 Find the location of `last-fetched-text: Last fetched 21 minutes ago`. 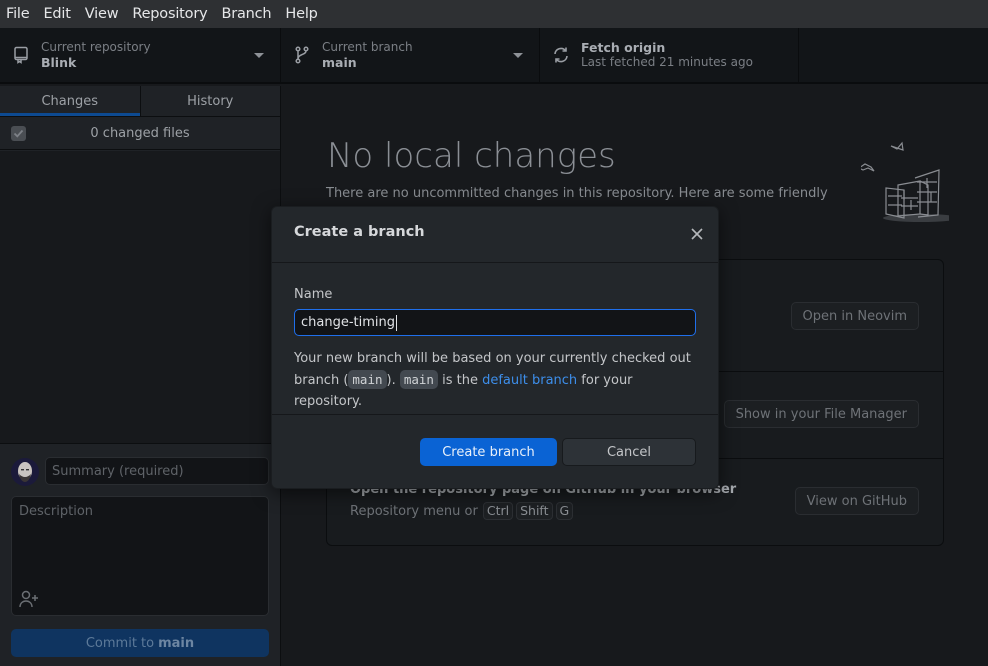

last-fetched-text: Last fetched 21 minutes ago is located at coordinates (667, 62).